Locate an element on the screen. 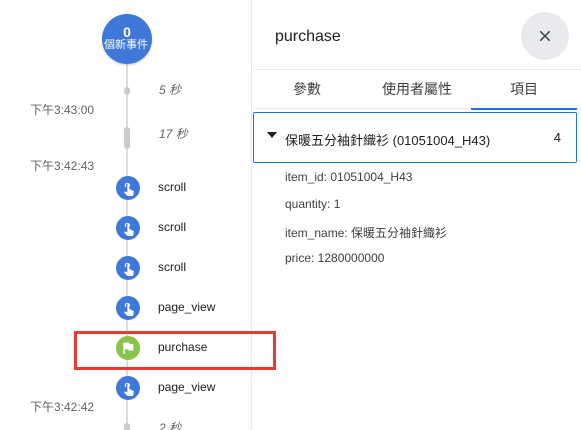 Image resolution: width=581 pixels, height=430 pixels. item-detail-line: quantity: 1 is located at coordinates (313, 204).